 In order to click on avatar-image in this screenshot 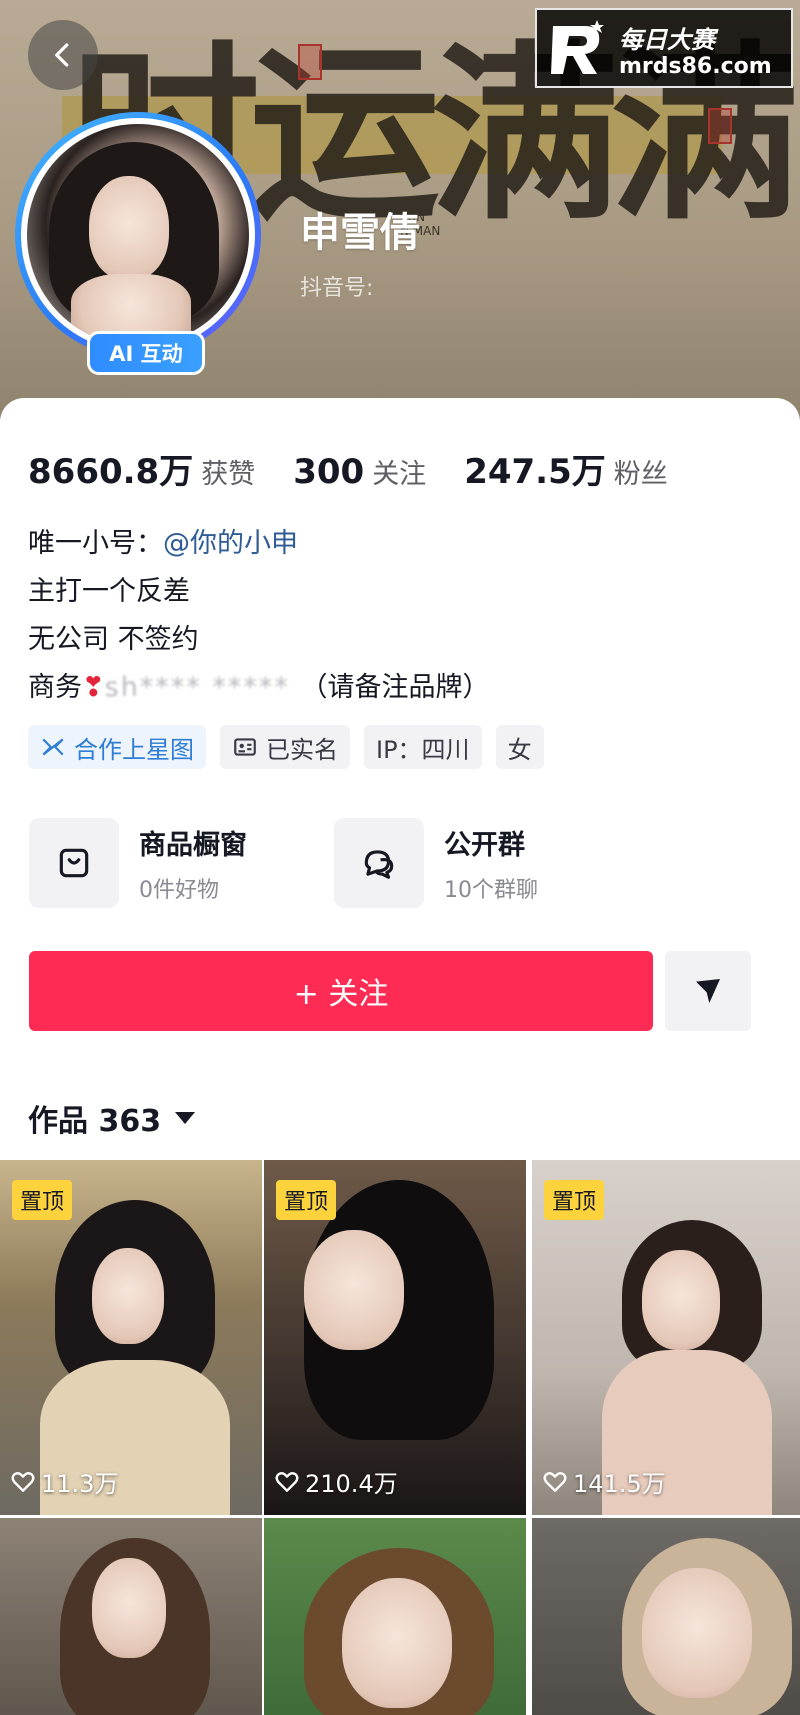, I will do `click(138, 235)`.